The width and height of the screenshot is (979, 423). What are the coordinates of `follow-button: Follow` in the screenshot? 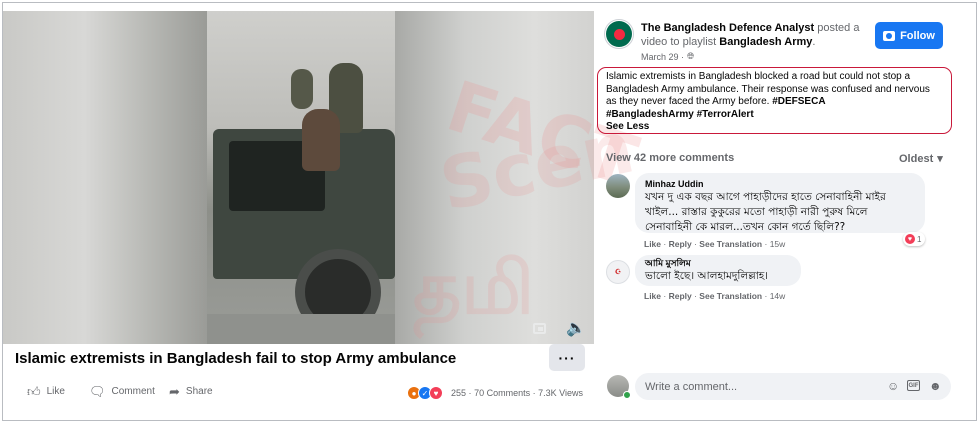 It's located at (909, 35).